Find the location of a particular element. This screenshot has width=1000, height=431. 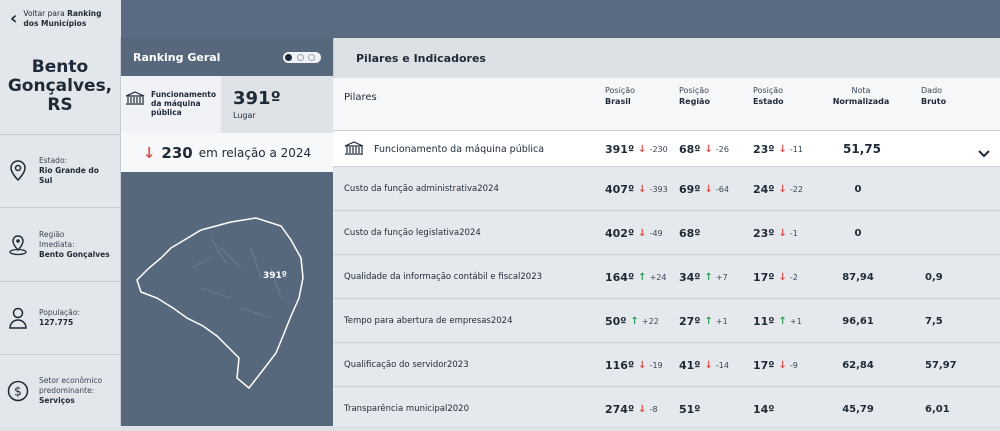

col-estado-2: Estado is located at coordinates (768, 101).